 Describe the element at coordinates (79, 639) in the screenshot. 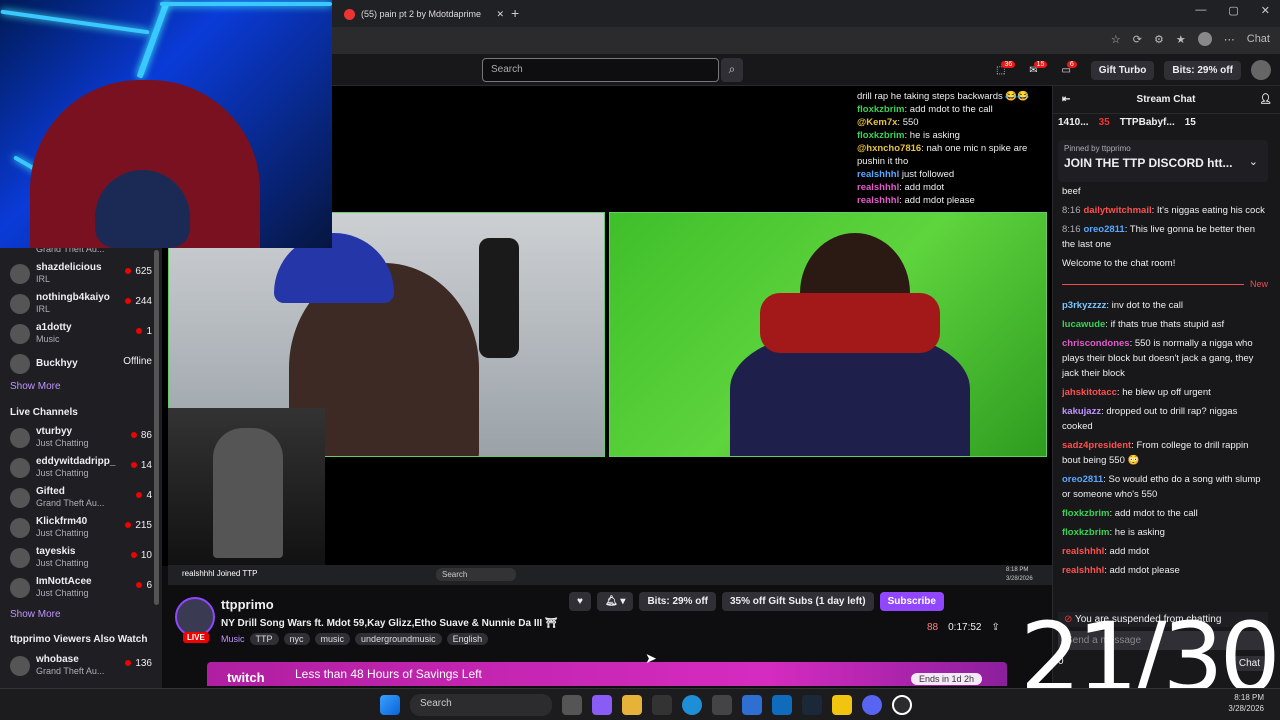

I see `also-watch-heading: ttpprimo Viewers Also Watch` at that location.